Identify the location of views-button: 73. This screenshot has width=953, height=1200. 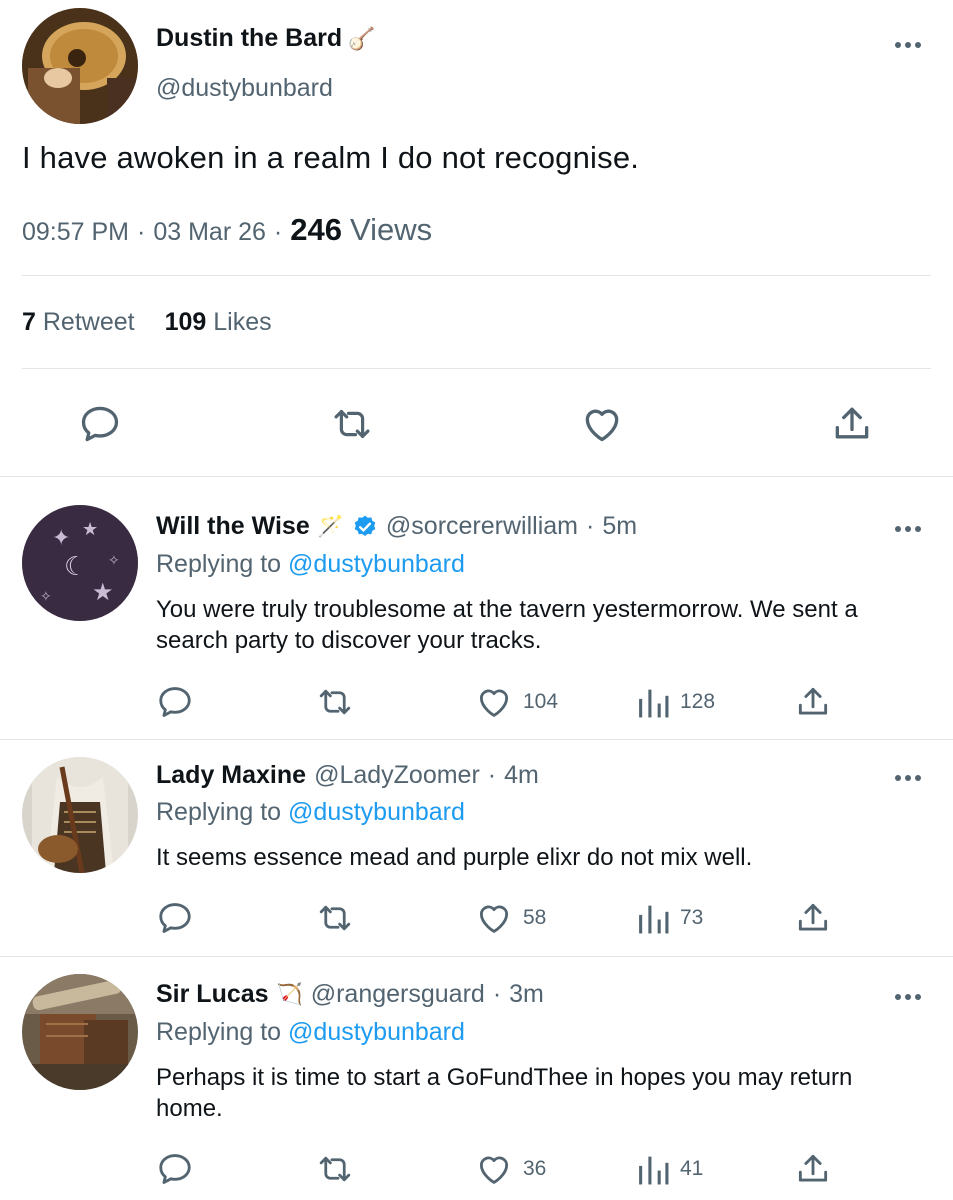
(669, 918).